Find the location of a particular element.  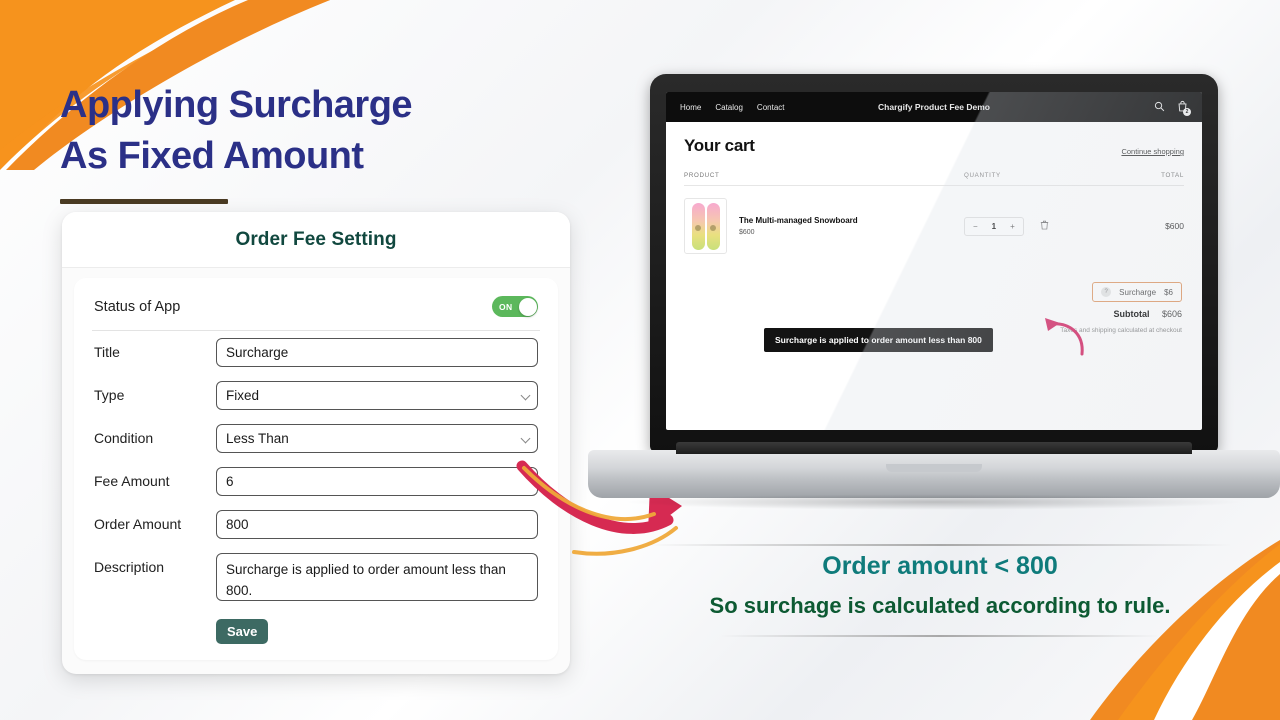

question-mark-icon: ? is located at coordinates (1106, 292).